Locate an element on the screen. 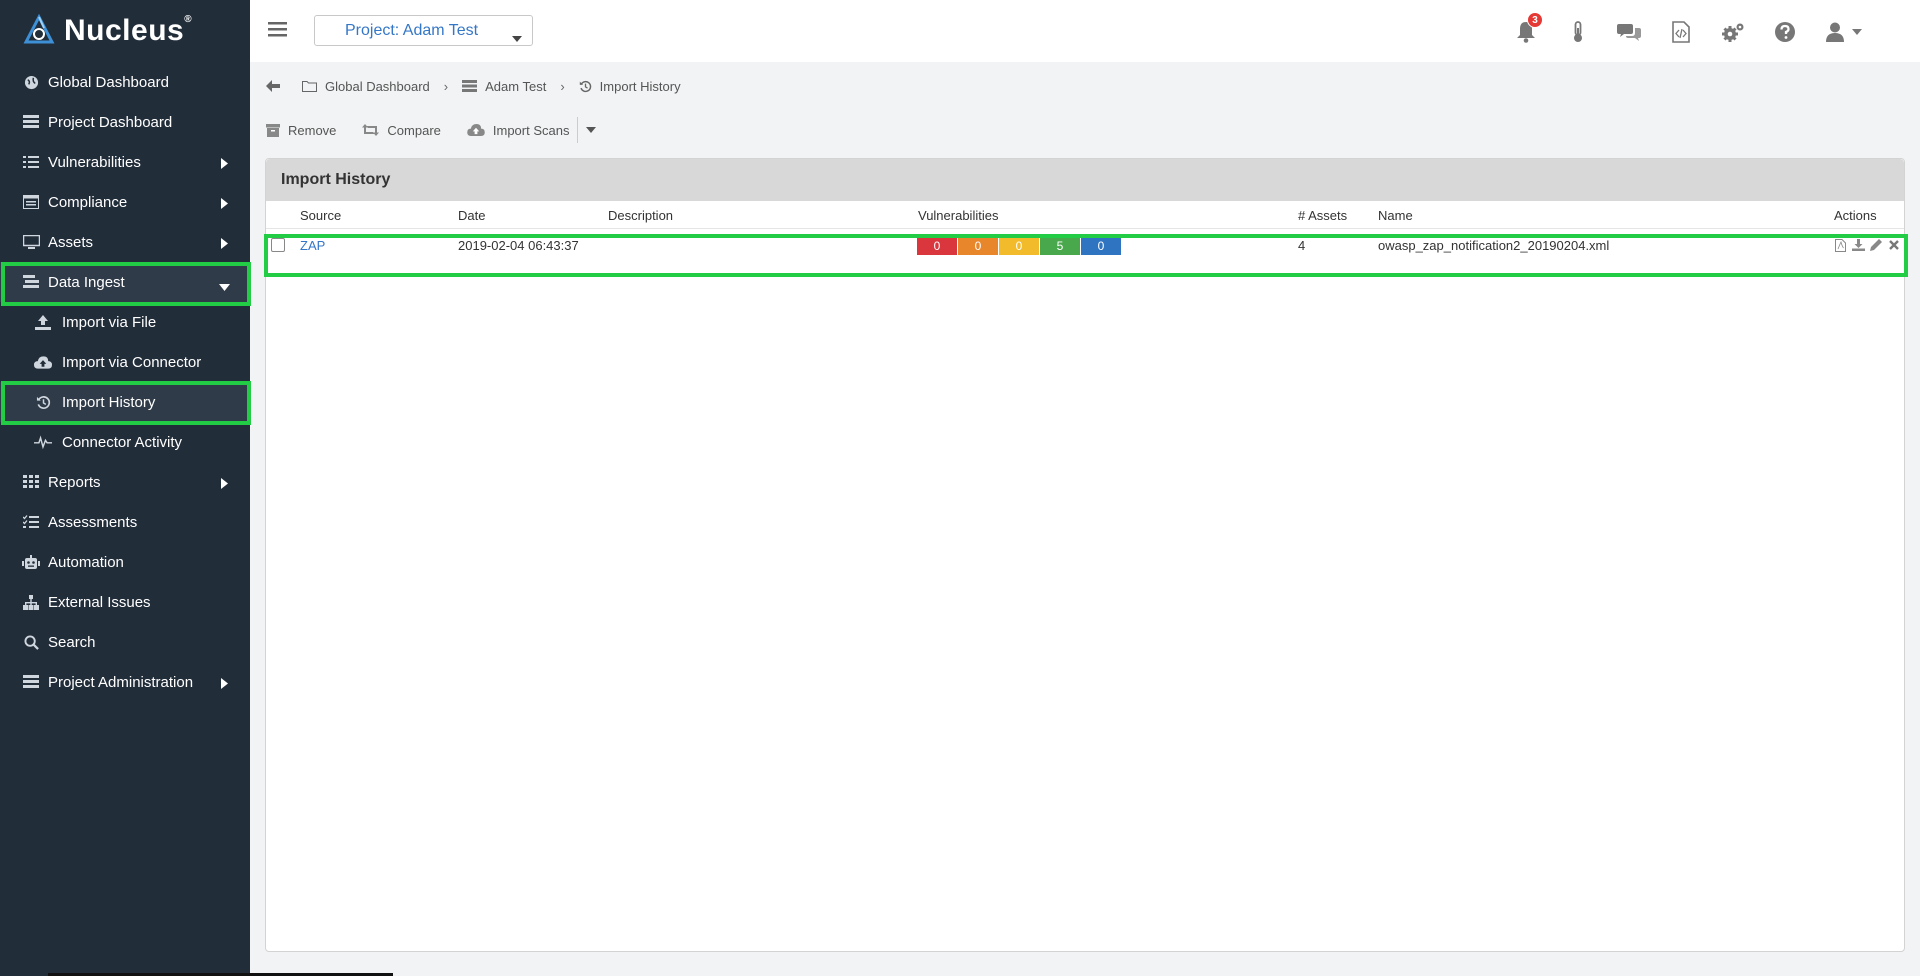 This screenshot has width=1920, height=976. logo: Nucleus® is located at coordinates (125, 31).